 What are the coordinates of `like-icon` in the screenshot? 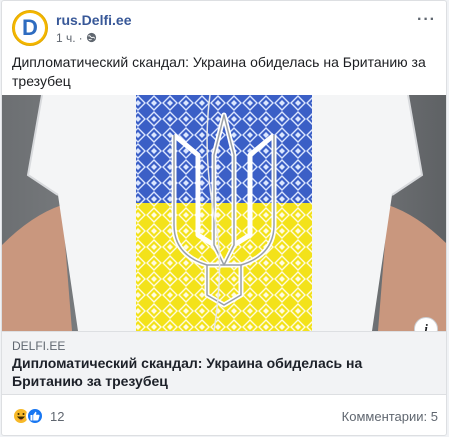 It's located at (35, 416).